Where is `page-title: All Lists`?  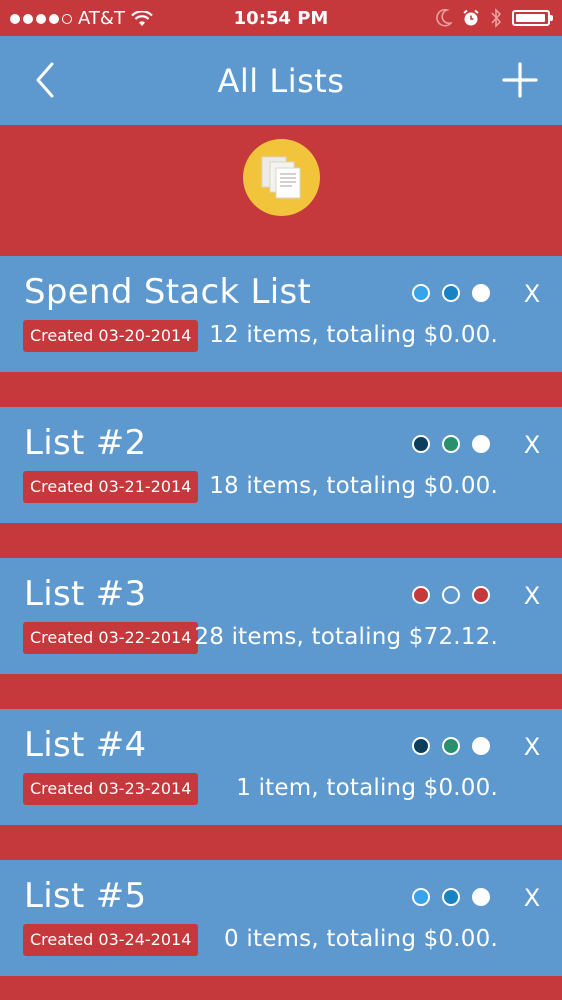
page-title: All Lists is located at coordinates (281, 81).